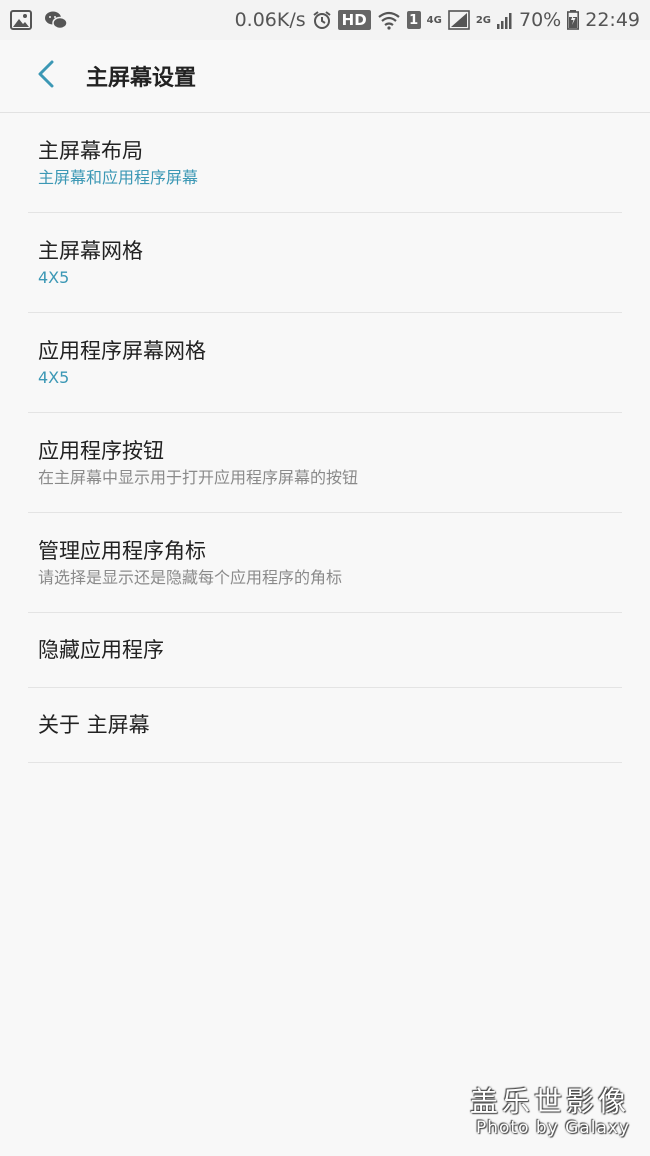  Describe the element at coordinates (325, 650) in the screenshot. I see `setting-hide-apps: 隐藏应用程序` at that location.